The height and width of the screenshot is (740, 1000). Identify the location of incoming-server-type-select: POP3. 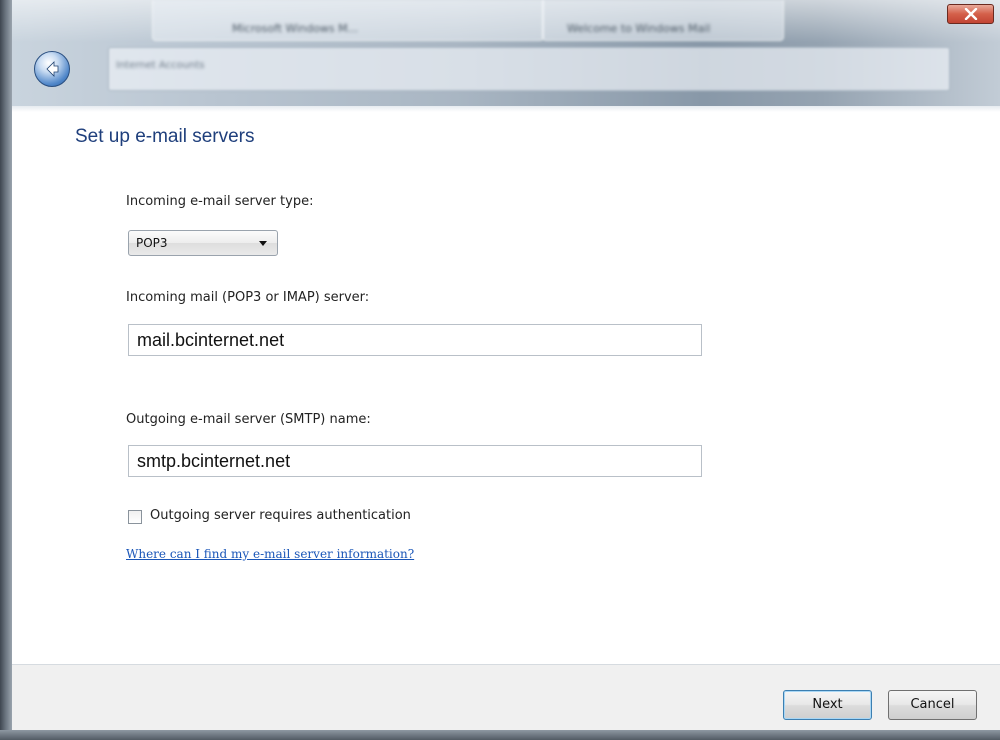
(203, 243).